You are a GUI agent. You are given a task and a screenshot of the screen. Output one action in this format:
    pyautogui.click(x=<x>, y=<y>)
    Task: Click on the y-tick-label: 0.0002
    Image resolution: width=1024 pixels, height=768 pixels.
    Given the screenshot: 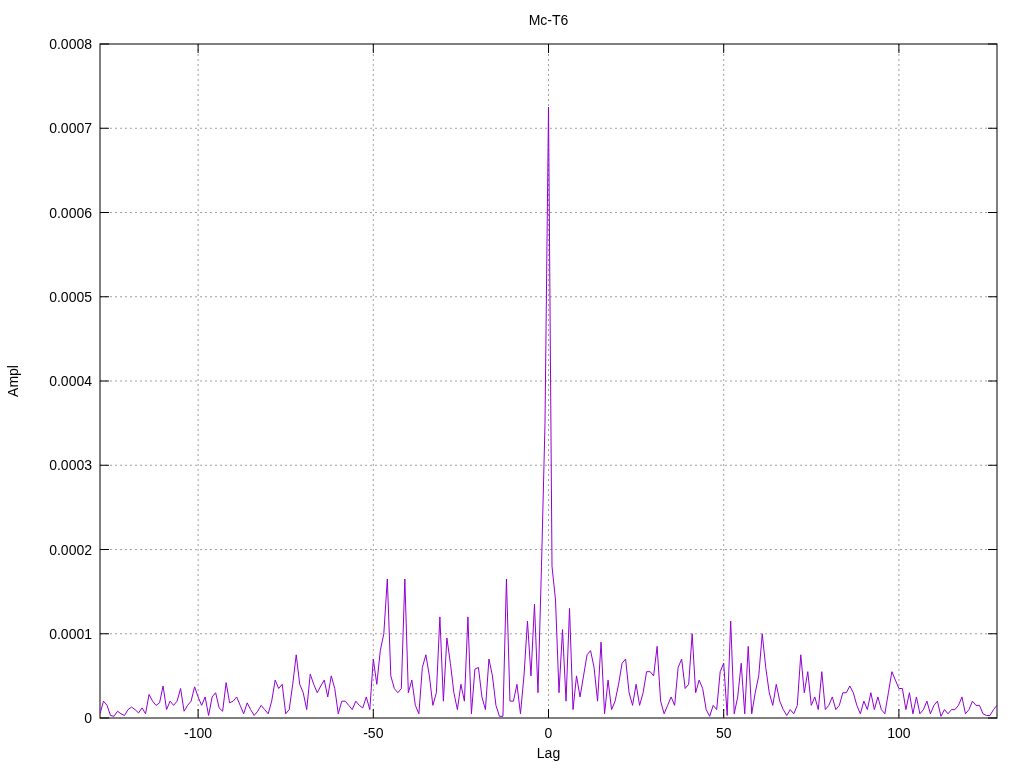 What is the action you would take?
    pyautogui.click(x=70, y=549)
    